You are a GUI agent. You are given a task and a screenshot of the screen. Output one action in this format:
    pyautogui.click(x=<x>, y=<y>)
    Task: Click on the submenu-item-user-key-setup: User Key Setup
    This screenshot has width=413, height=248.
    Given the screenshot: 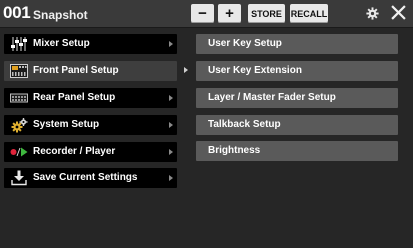 What is the action you would take?
    pyautogui.click(x=297, y=44)
    